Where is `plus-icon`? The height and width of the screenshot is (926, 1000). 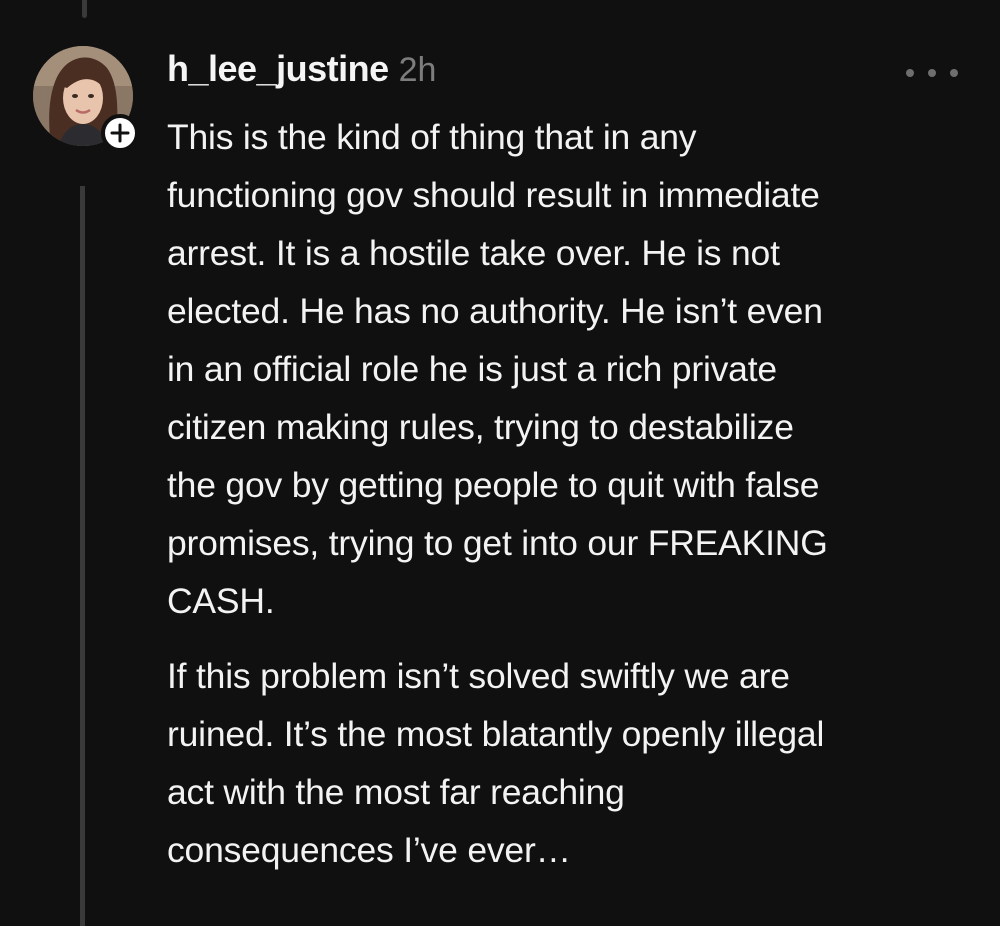 plus-icon is located at coordinates (120, 133).